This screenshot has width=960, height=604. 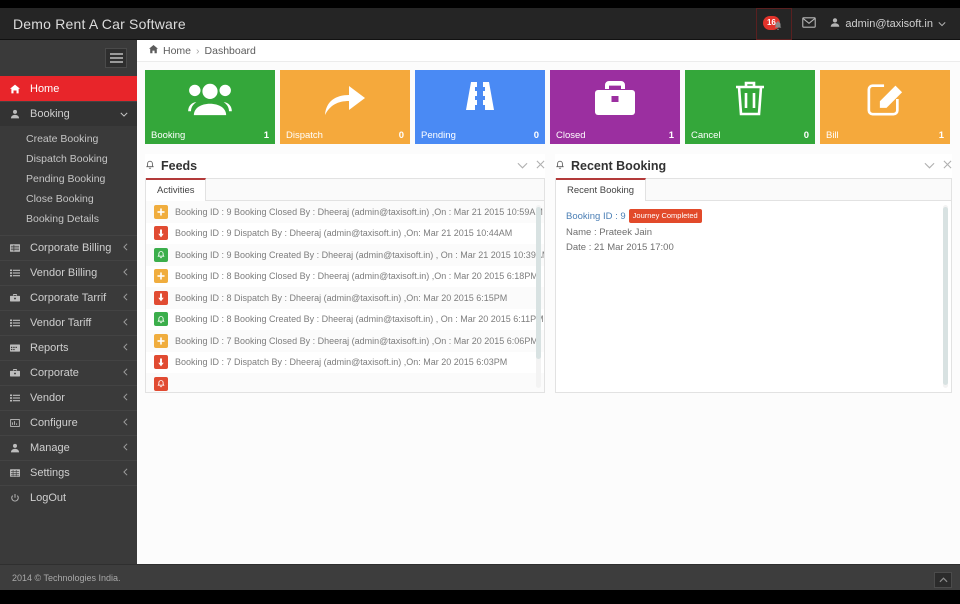 I want to click on road-icon, so click(x=480, y=98).